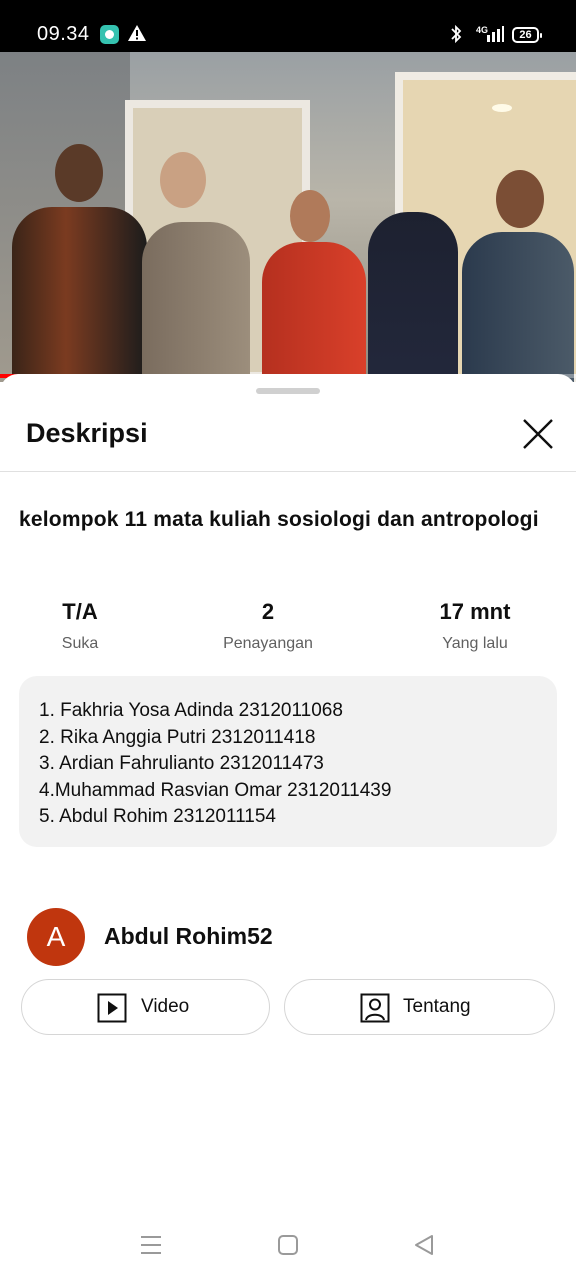 The image size is (576, 1280). I want to click on battery-level: 26, so click(527, 35).